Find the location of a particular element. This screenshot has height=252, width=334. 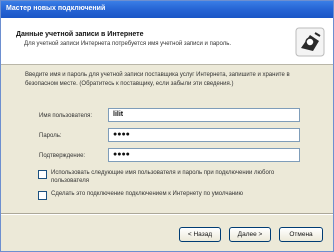

default-connection-checkbox is located at coordinates (42, 195).